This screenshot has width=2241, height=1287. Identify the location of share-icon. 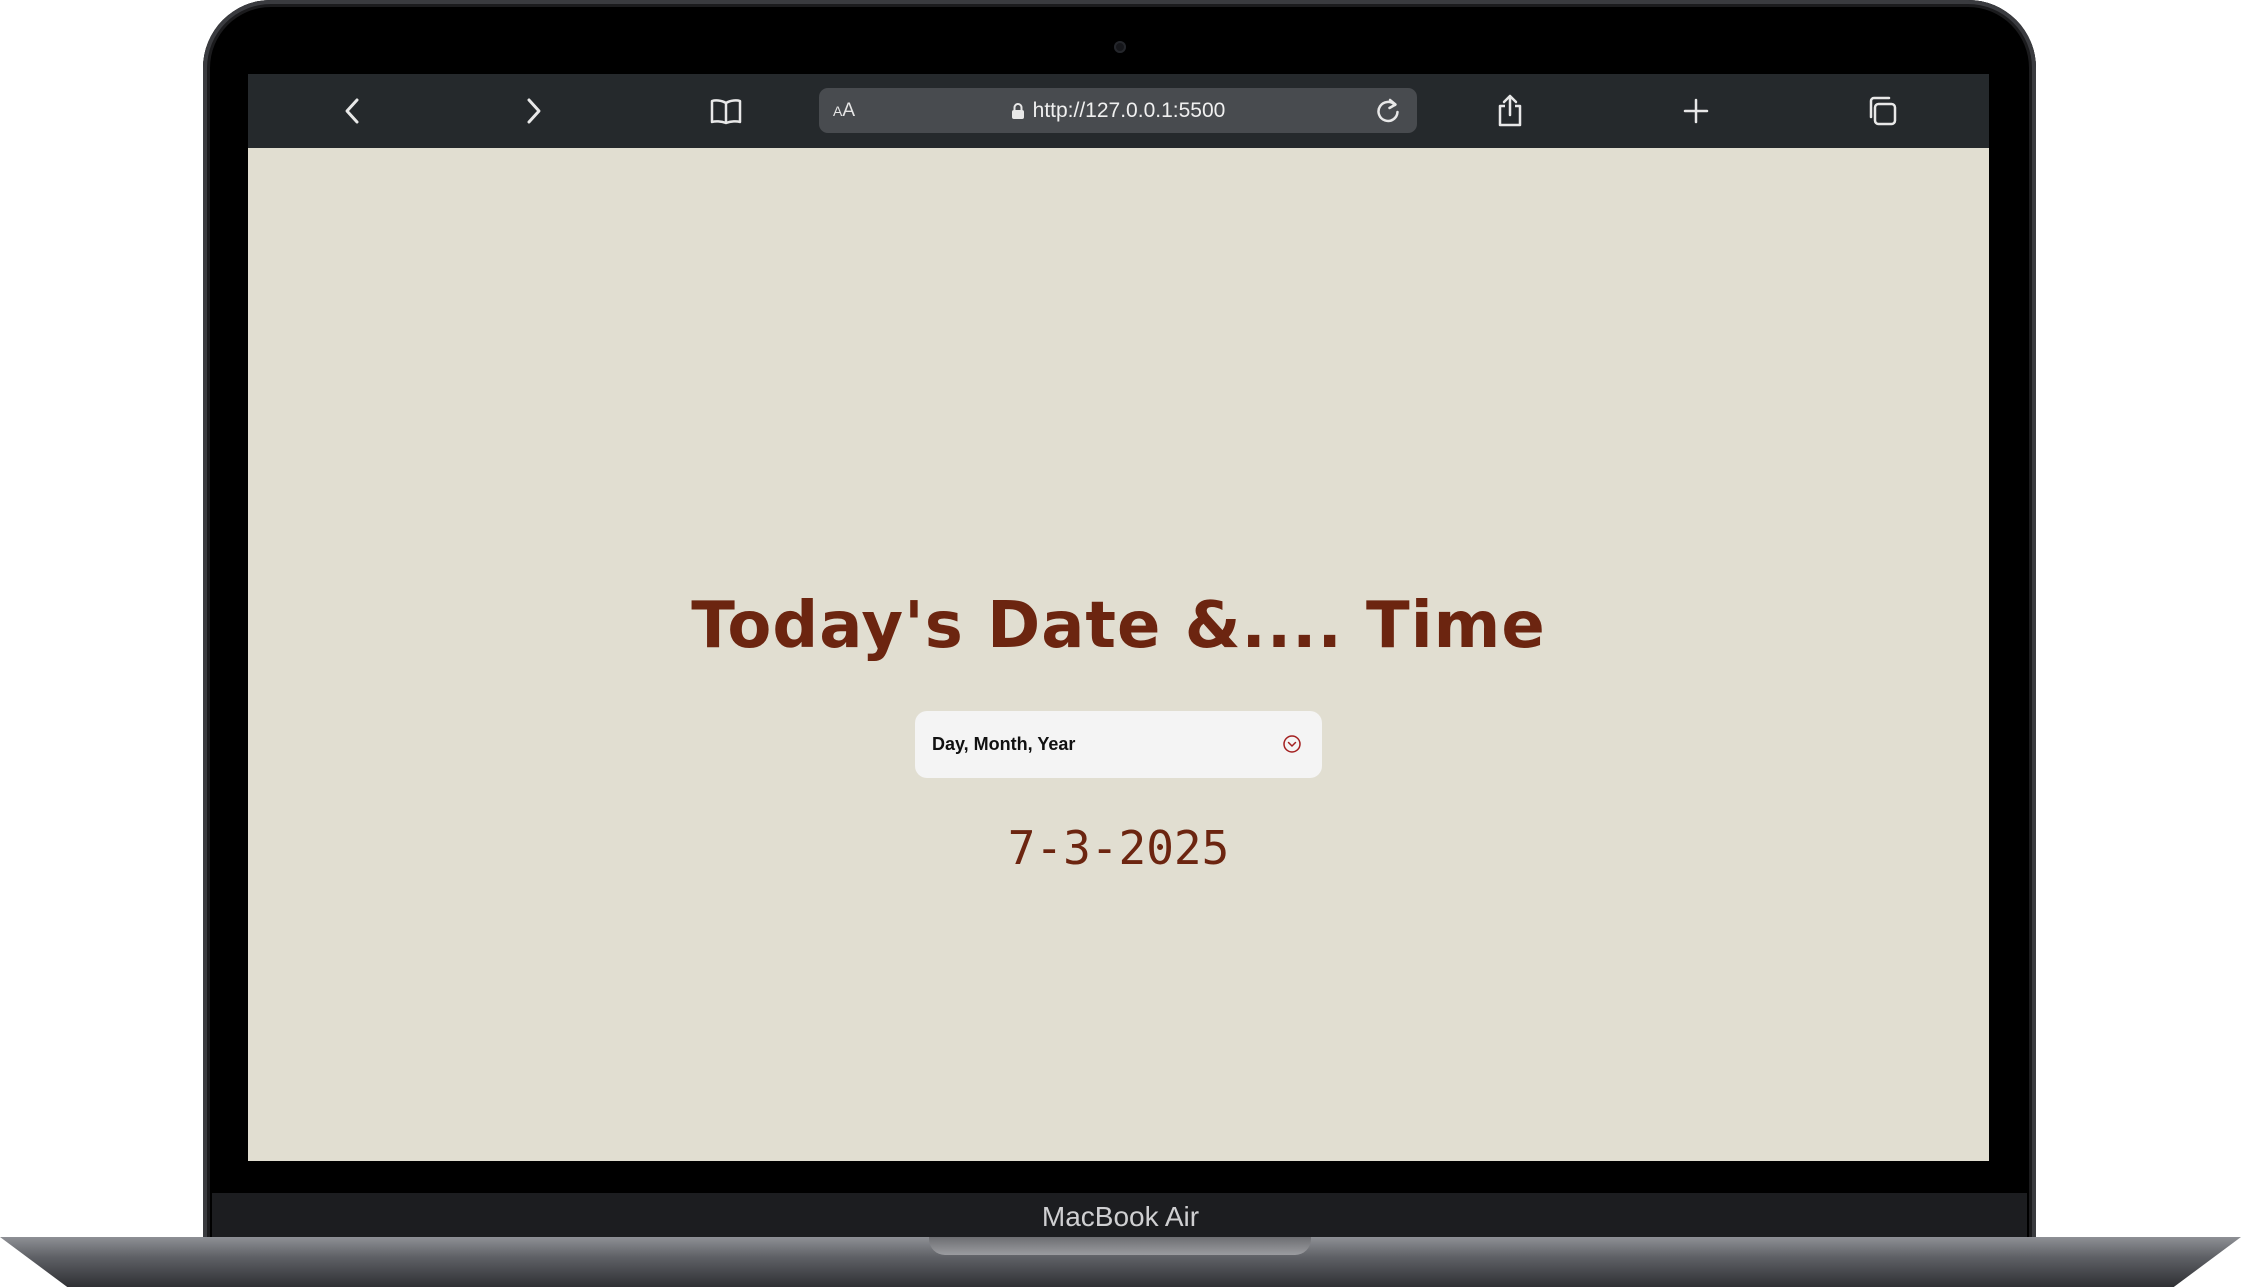
(1510, 111).